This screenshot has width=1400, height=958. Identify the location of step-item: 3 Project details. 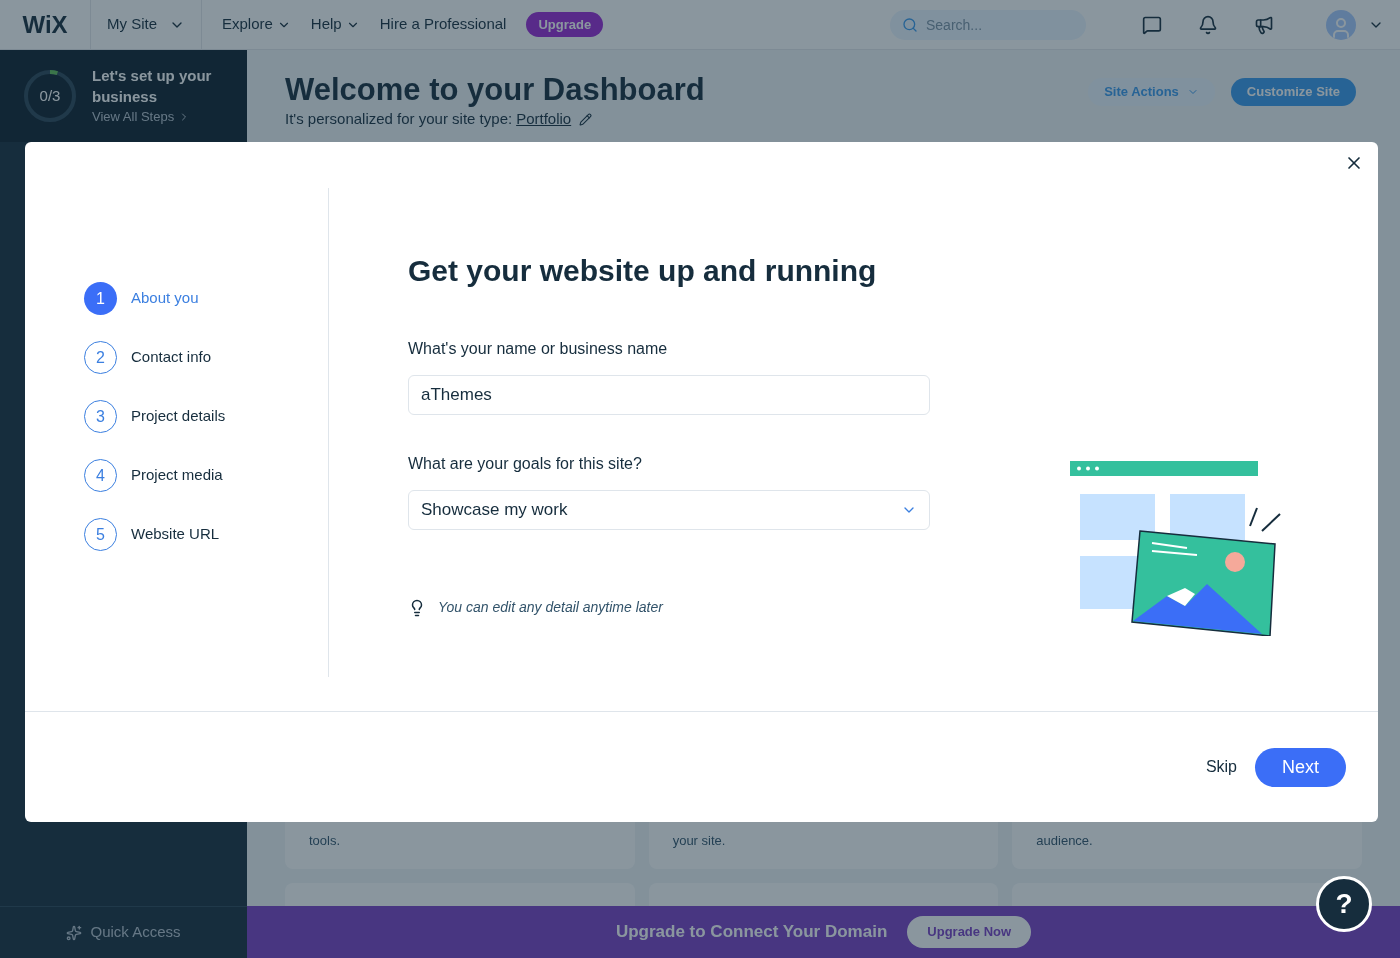
(206, 416).